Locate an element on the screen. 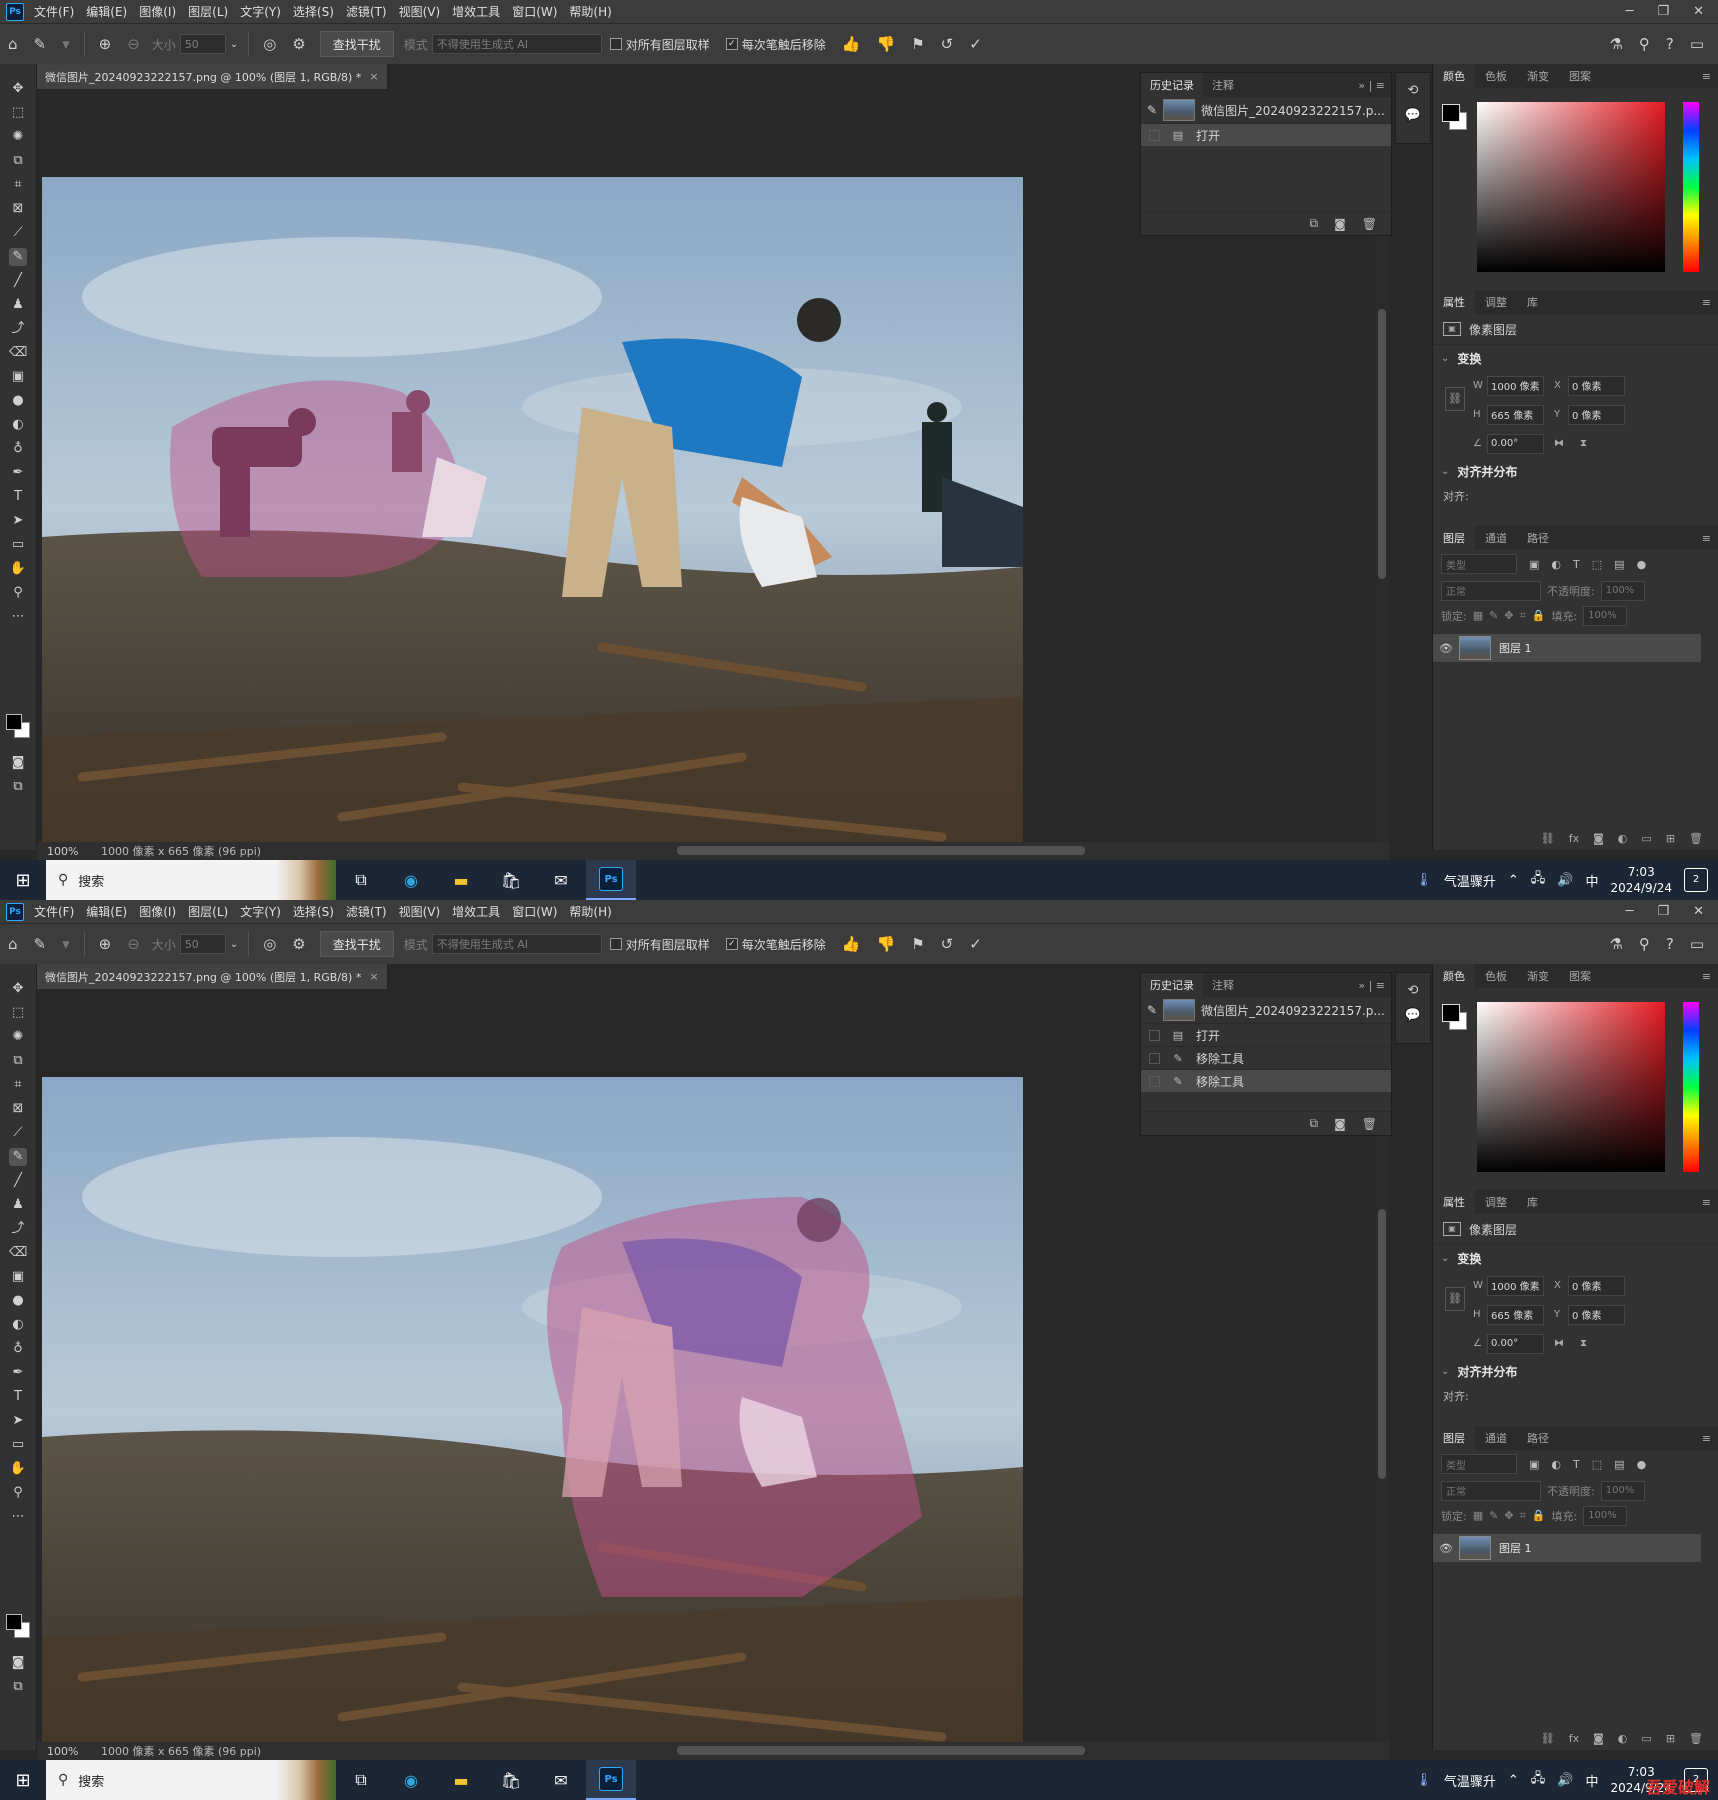 The height and width of the screenshot is (1800, 1718). remove-after-stroke-checkbox: ✓ 每次笔触后移除 is located at coordinates (775, 944).